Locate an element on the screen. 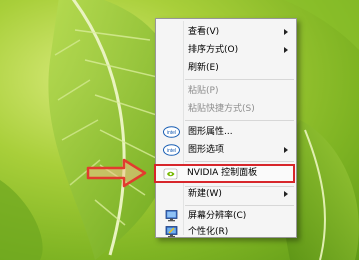  menu-item-new: 新建(W) is located at coordinates (226, 194).